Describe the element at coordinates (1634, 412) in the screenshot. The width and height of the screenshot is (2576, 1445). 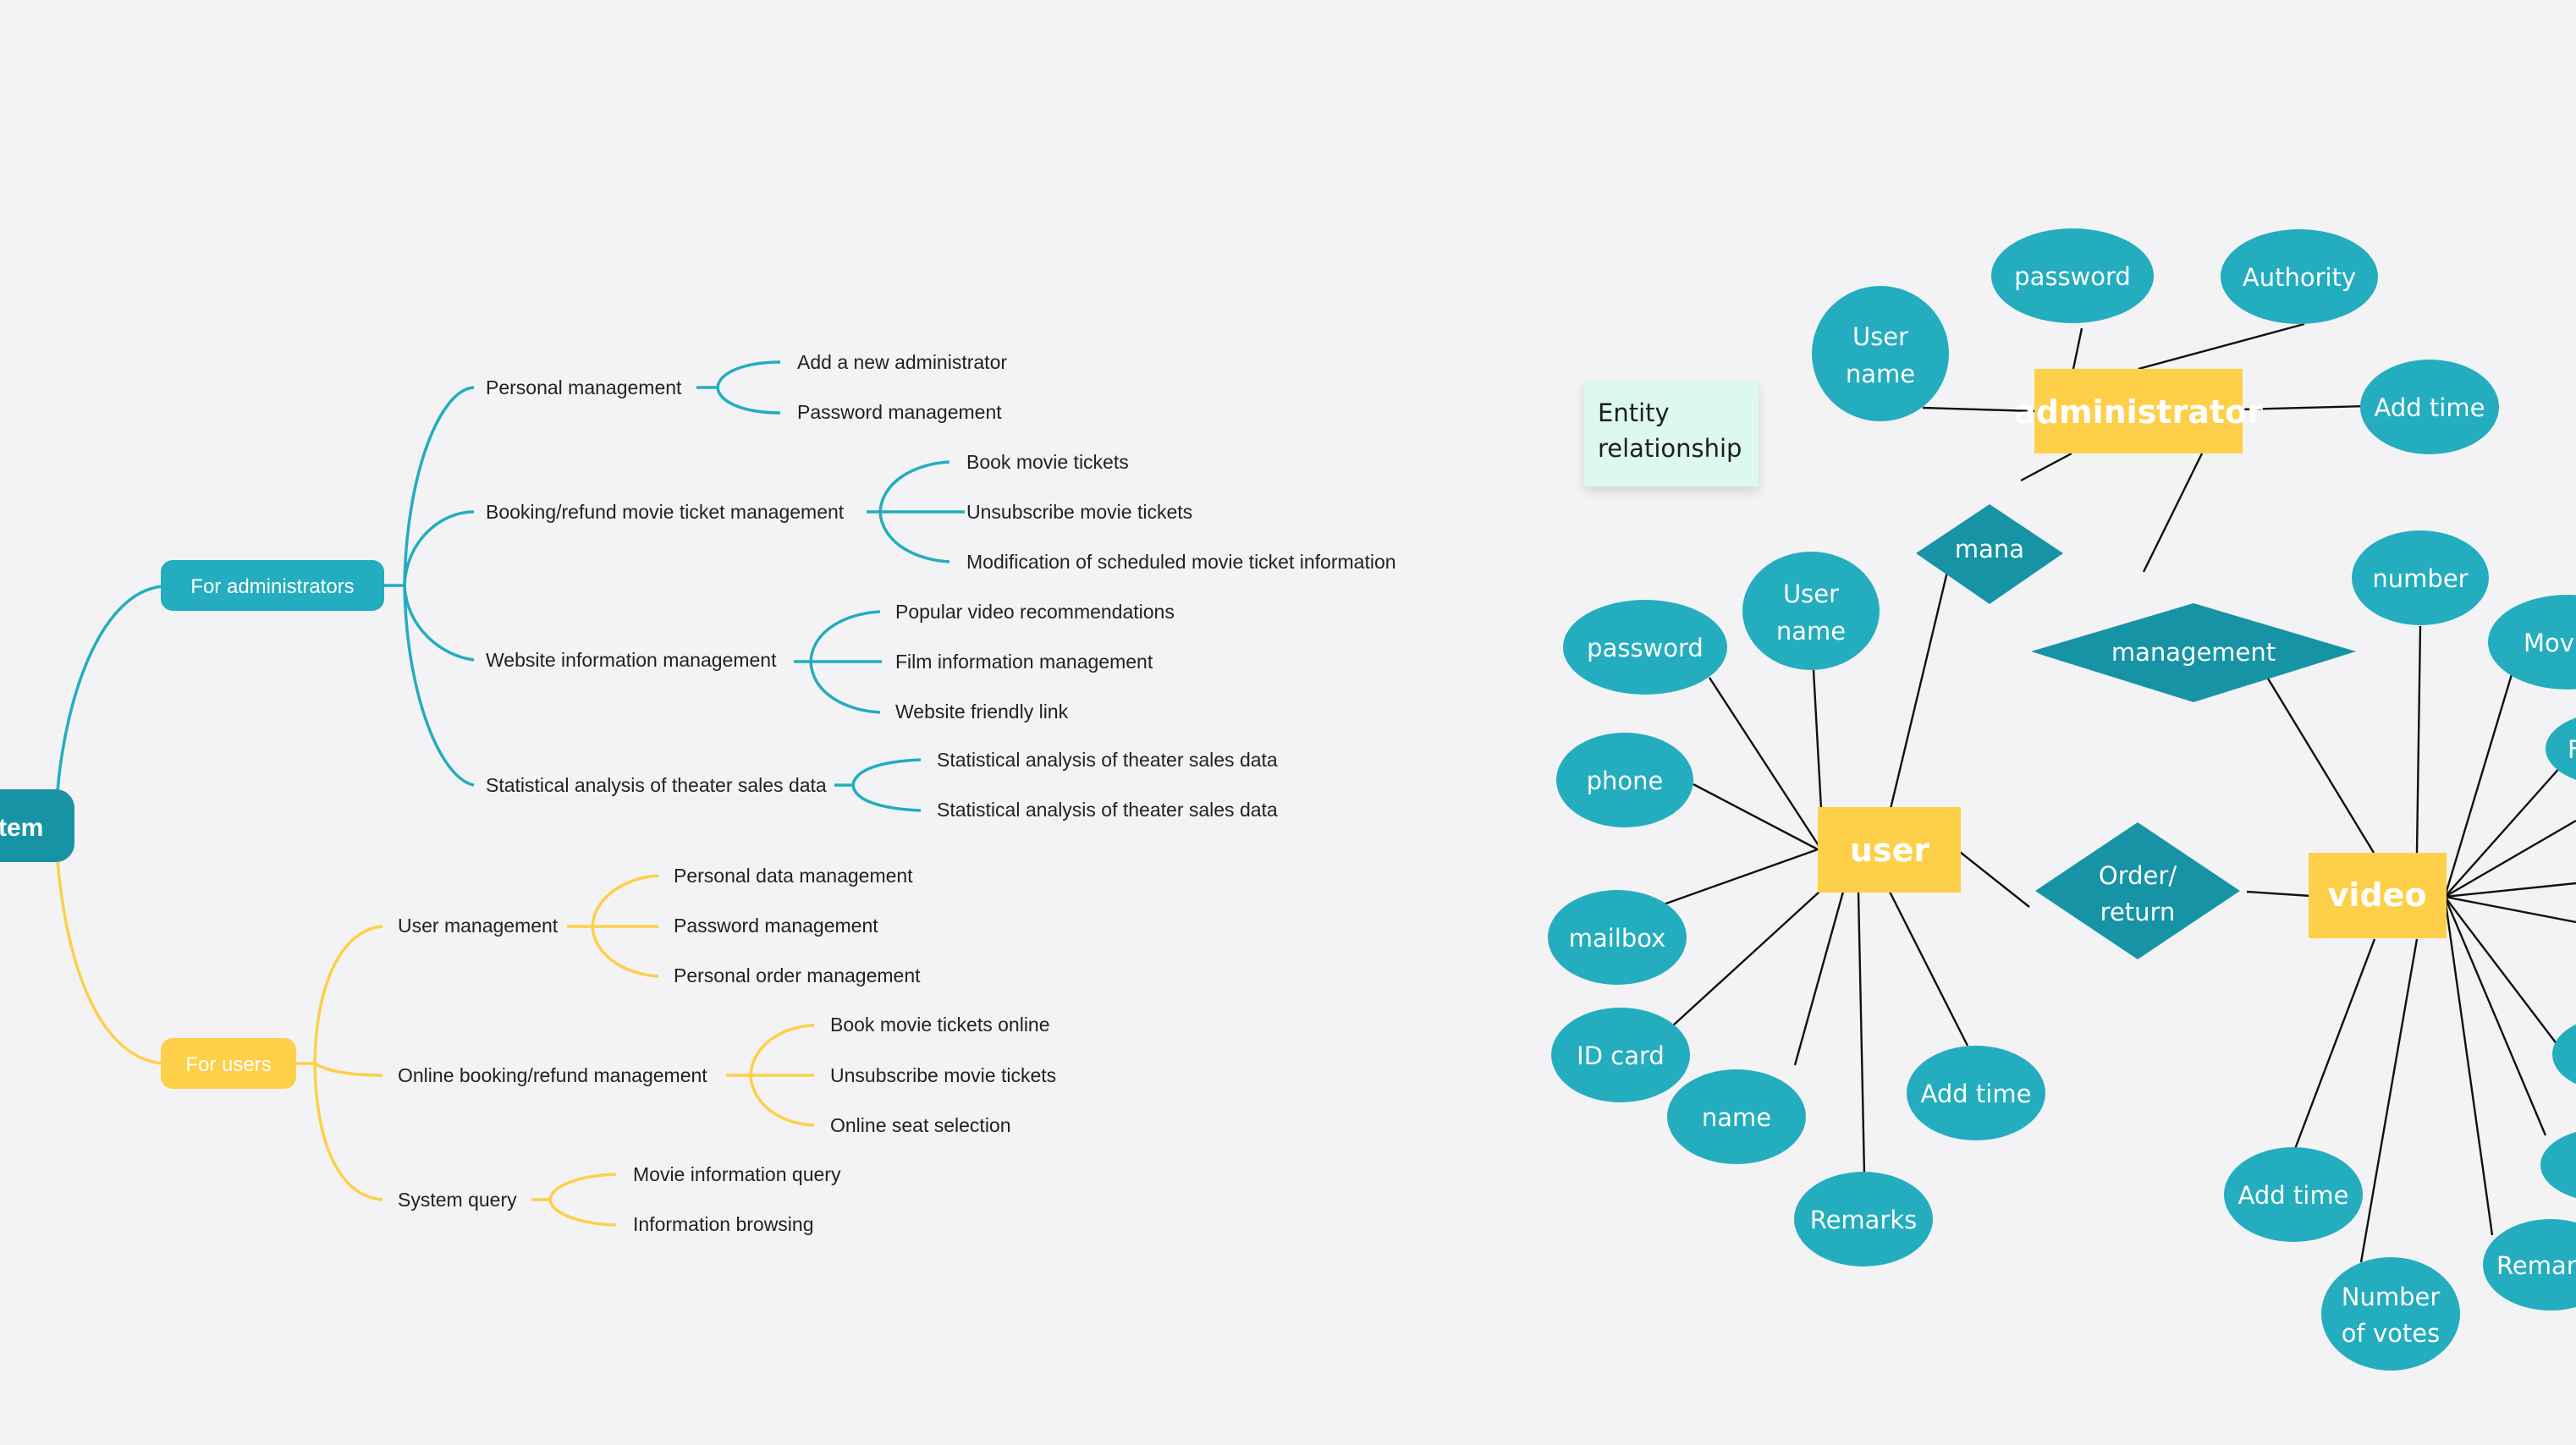
I see `sticky-note-line1: Entity` at that location.